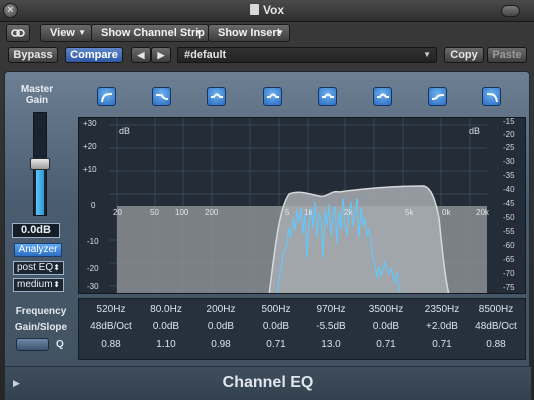 This screenshot has width=534, height=400. I want to click on db-left-tick: 0, so click(93, 205).